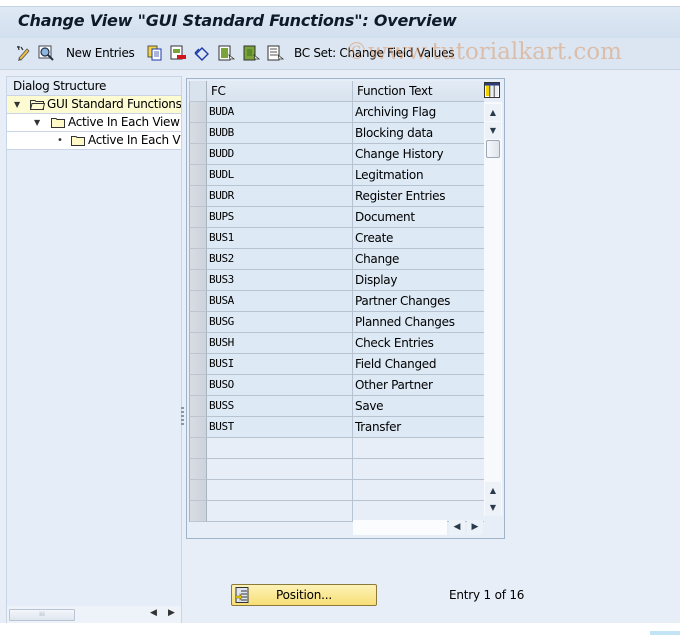 Image resolution: width=680 pixels, height=635 pixels. Describe the element at coordinates (280, 385) in the screenshot. I see `cell-fc: BUSO` at that location.